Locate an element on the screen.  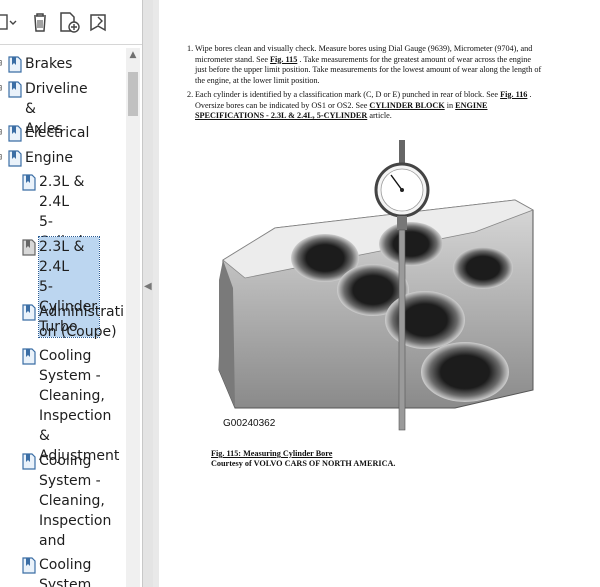
cylinder-block-link: CYLINDER BLOCK is located at coordinates (406, 105).